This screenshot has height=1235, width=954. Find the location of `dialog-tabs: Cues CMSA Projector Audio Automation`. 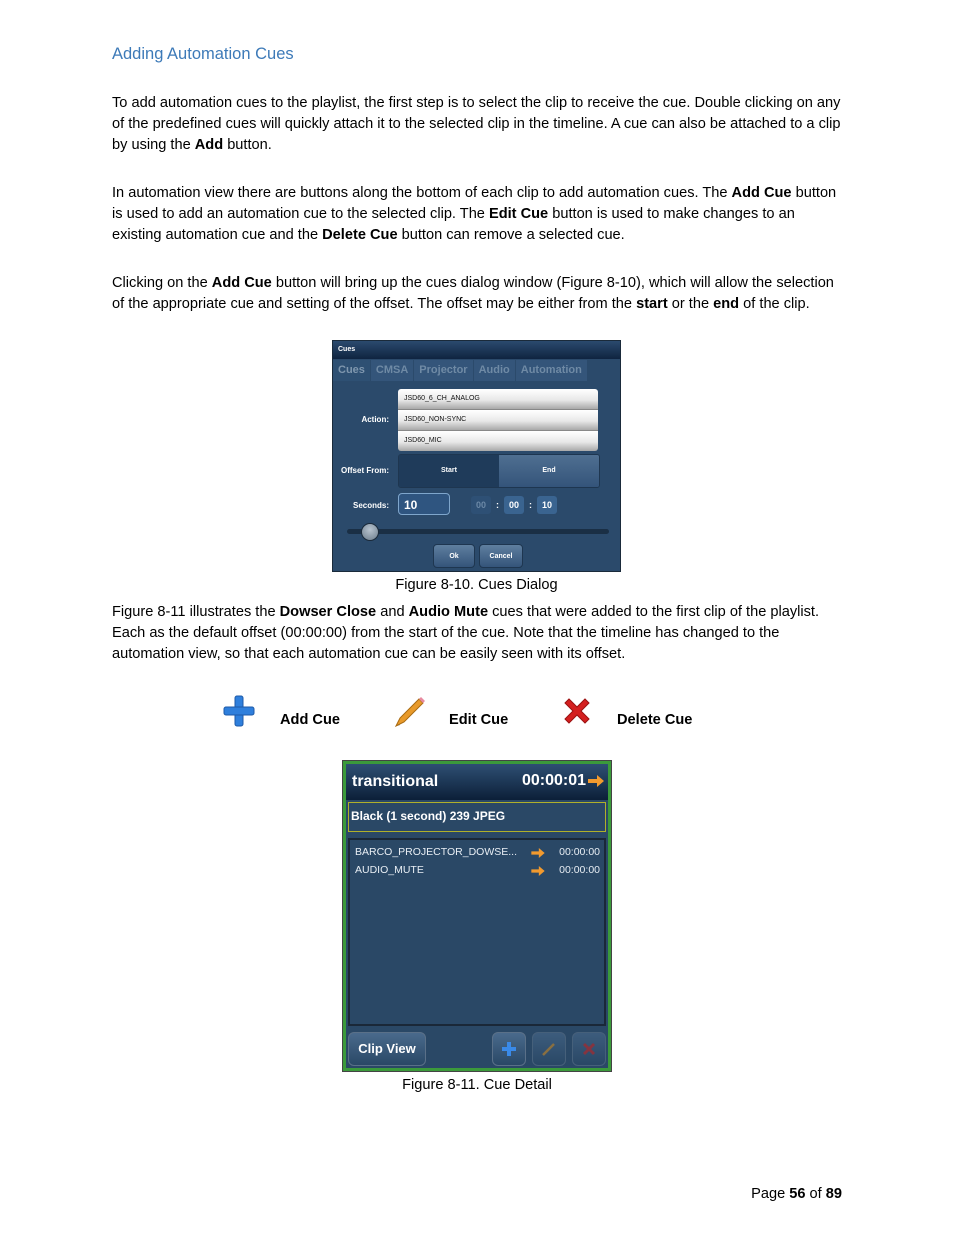

dialog-tabs: Cues CMSA Projector Audio Automation is located at coordinates (476, 370).